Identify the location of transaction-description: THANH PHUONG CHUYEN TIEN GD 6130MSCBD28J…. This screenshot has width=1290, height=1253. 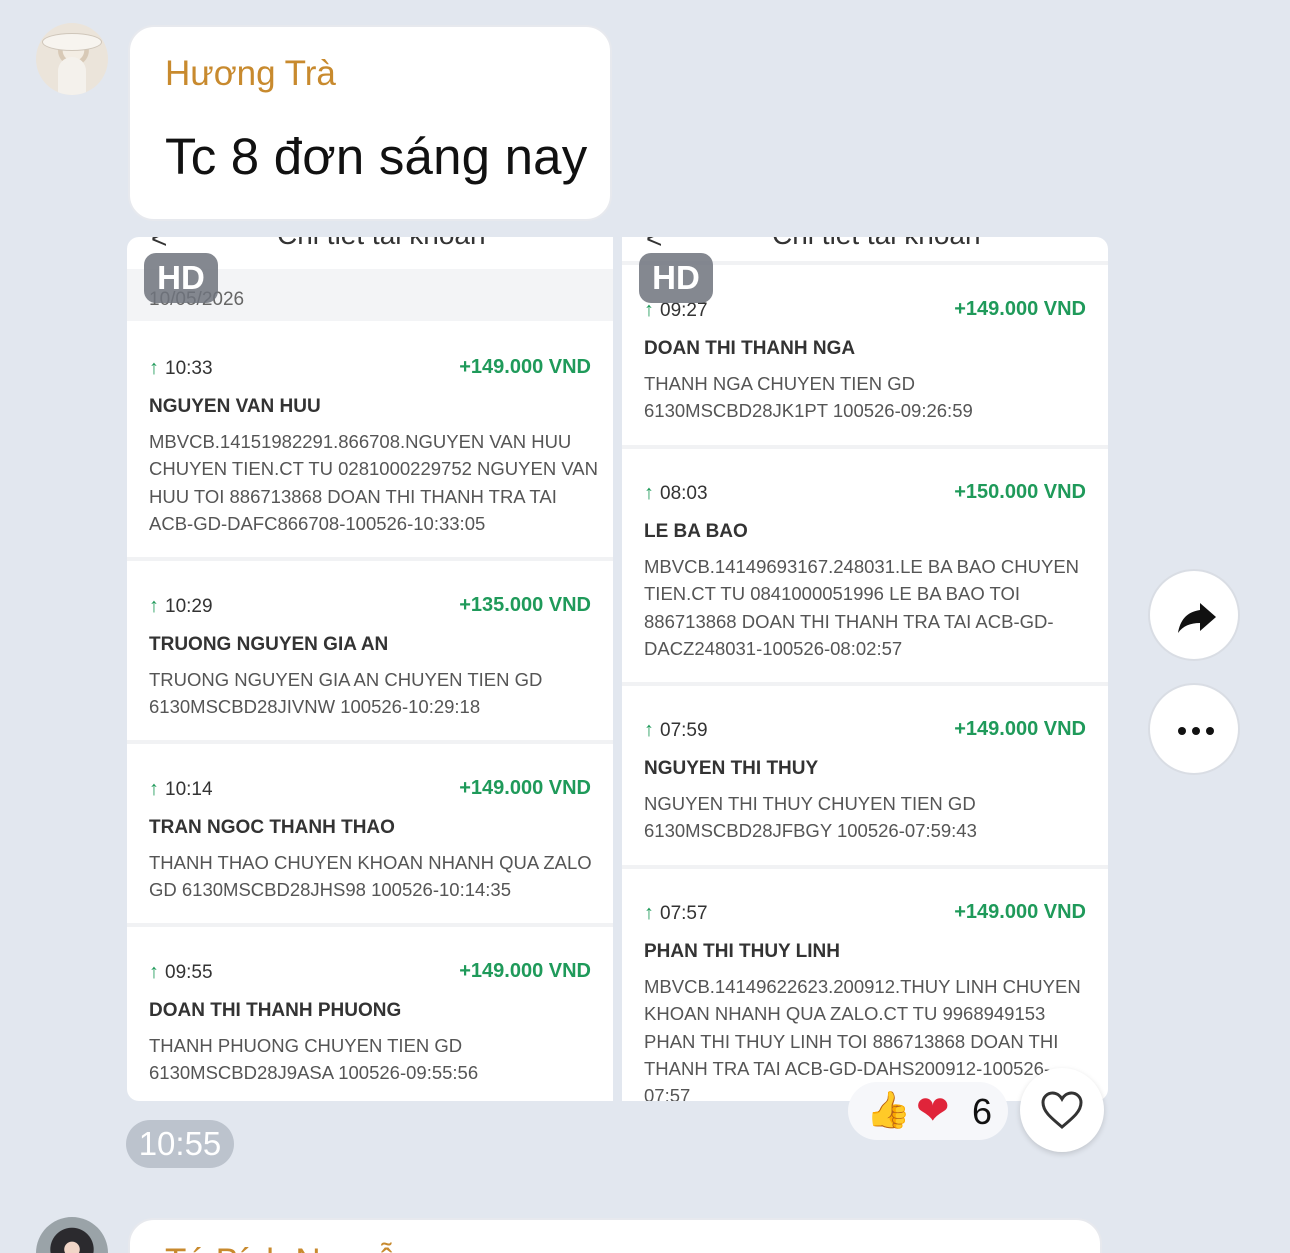
(314, 1059).